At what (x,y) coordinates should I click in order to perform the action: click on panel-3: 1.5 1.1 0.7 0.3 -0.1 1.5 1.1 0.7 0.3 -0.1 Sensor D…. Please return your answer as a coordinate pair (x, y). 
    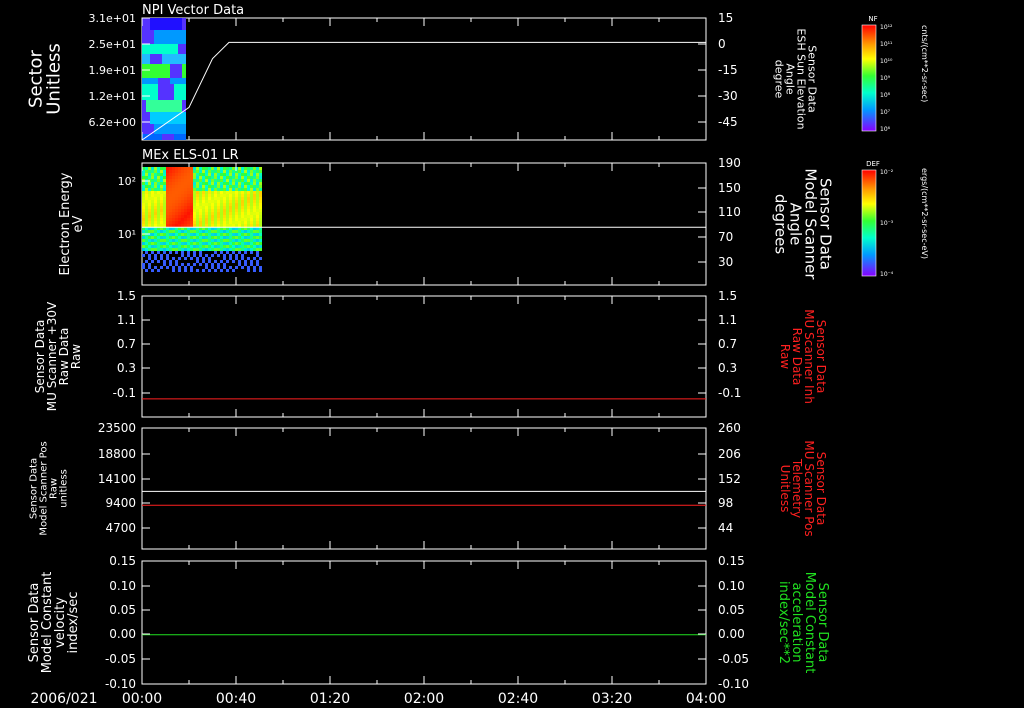
    Looking at the image, I should click on (430, 353).